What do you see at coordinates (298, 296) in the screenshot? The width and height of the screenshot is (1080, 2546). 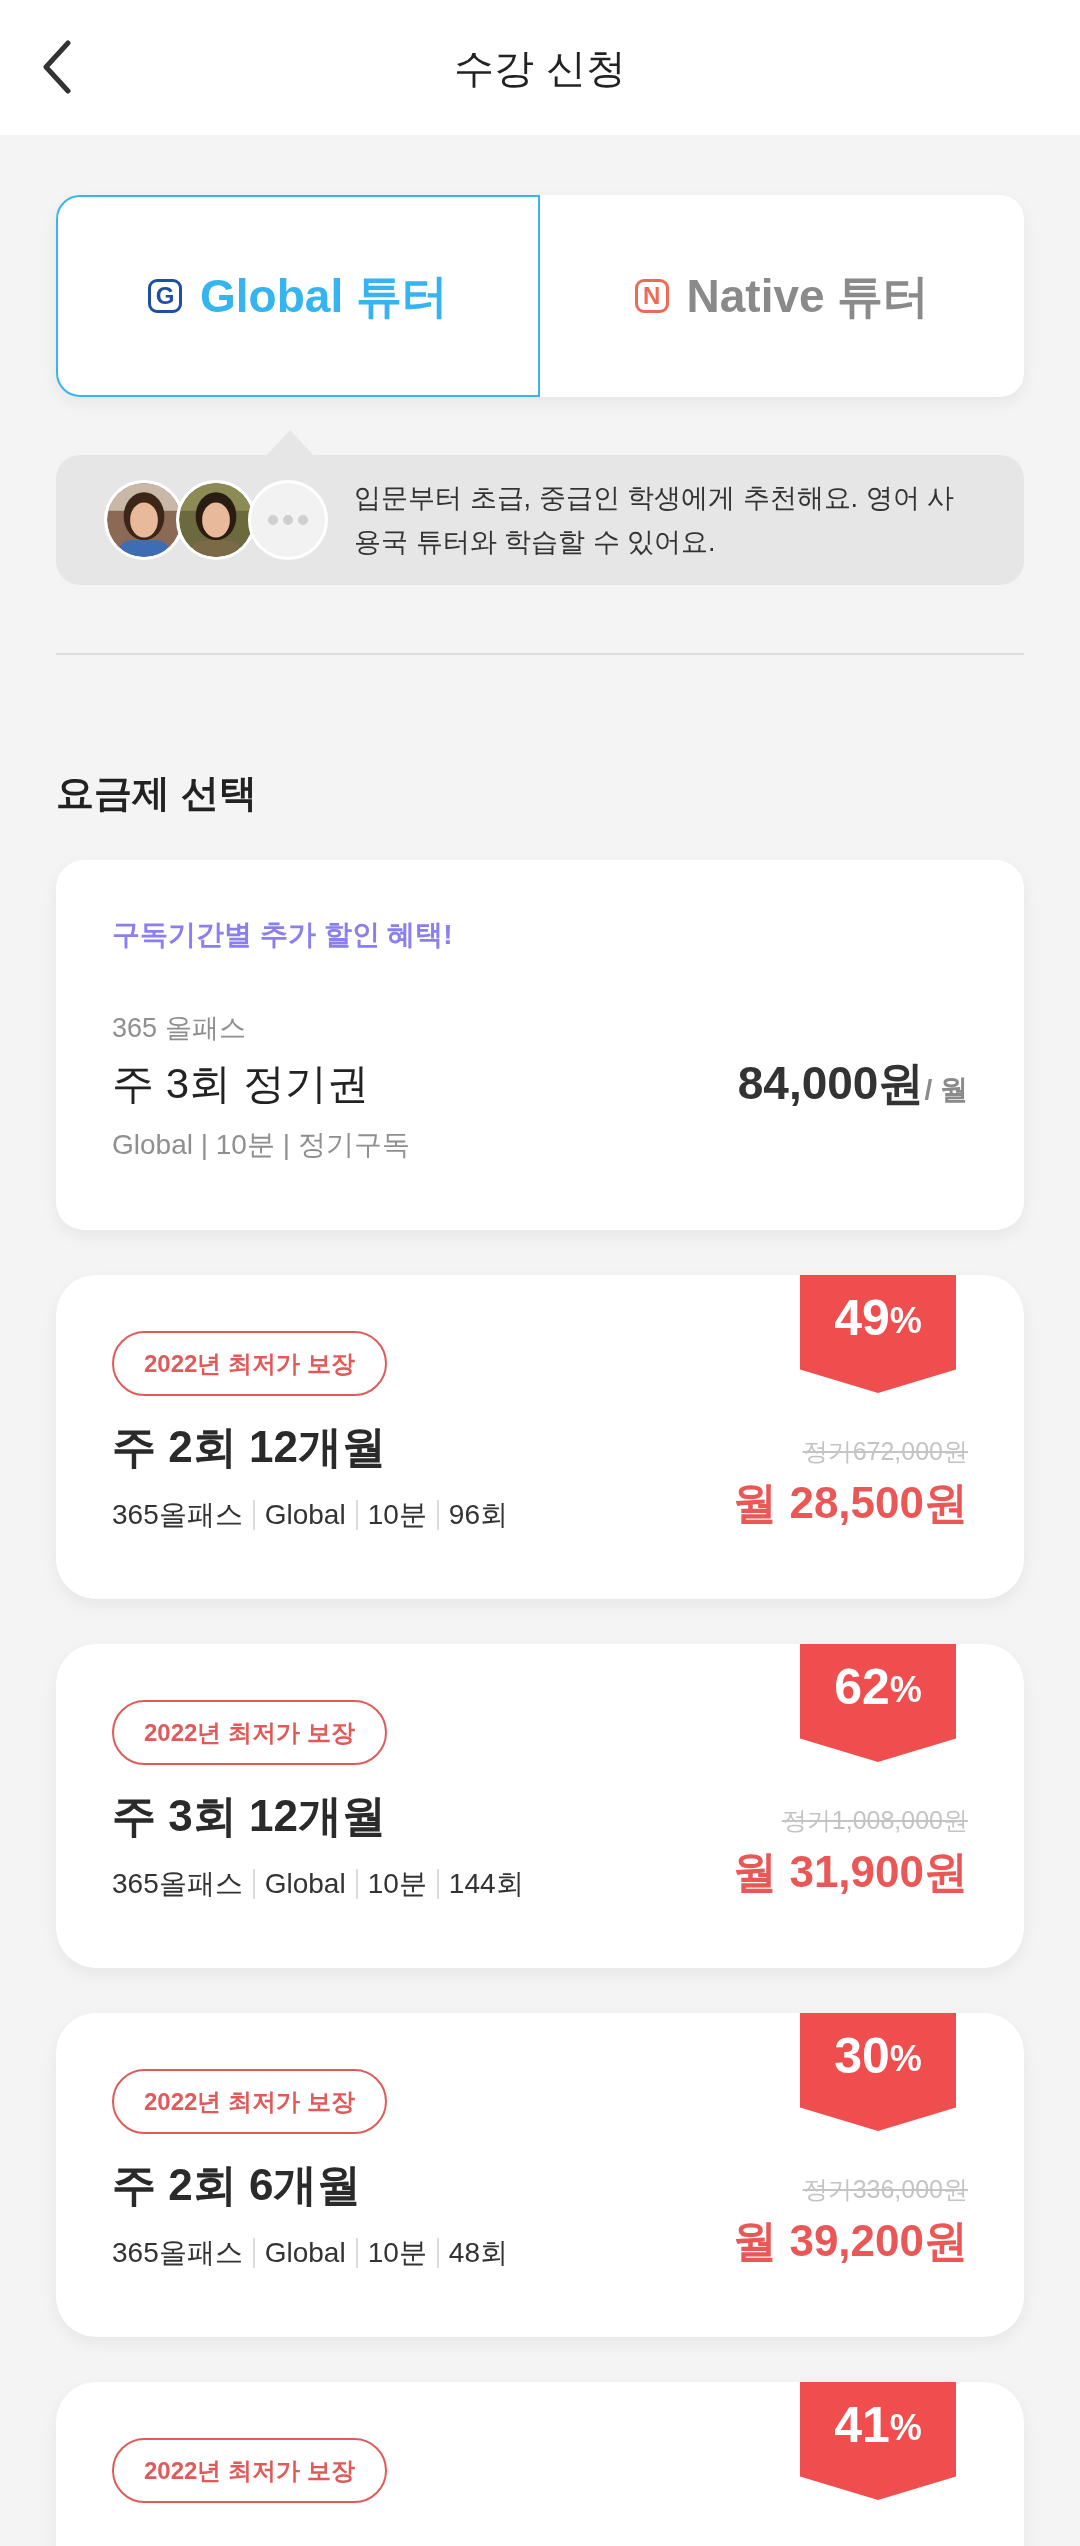 I see `tutor-tab: G Global 튜터` at bounding box center [298, 296].